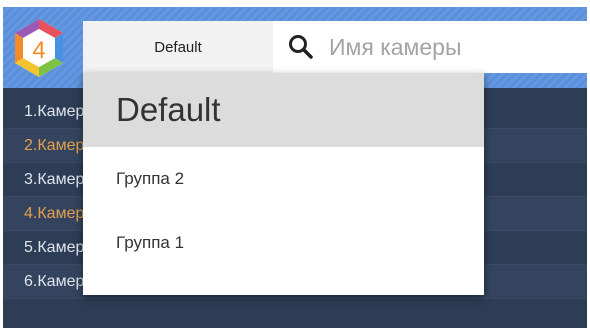 The width and height of the screenshot is (590, 331). What do you see at coordinates (283, 243) in the screenshot?
I see `group-option-group-1: Группа 1` at bounding box center [283, 243].